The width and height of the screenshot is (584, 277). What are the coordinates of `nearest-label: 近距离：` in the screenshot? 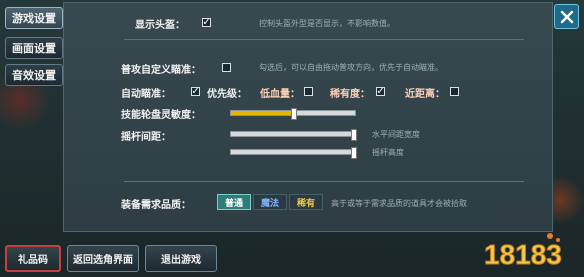 It's located at (425, 94).